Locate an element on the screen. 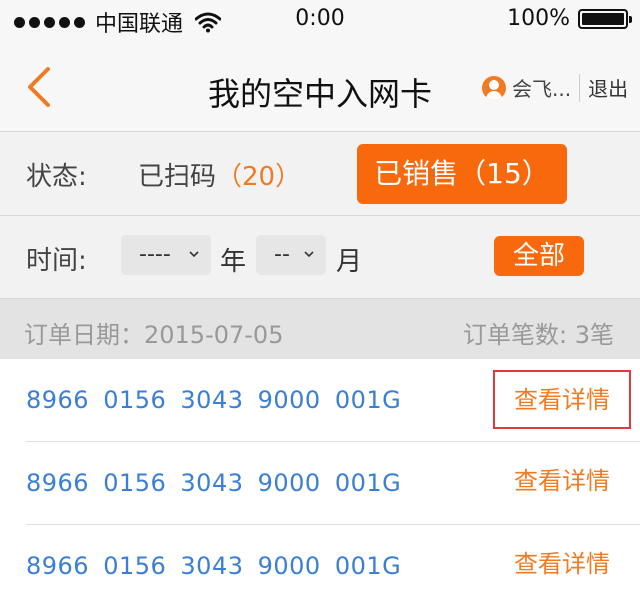 This screenshot has width=640, height=610. status-filter-row: 状态: 已扫码（20） 已销售（15） is located at coordinates (320, 174).